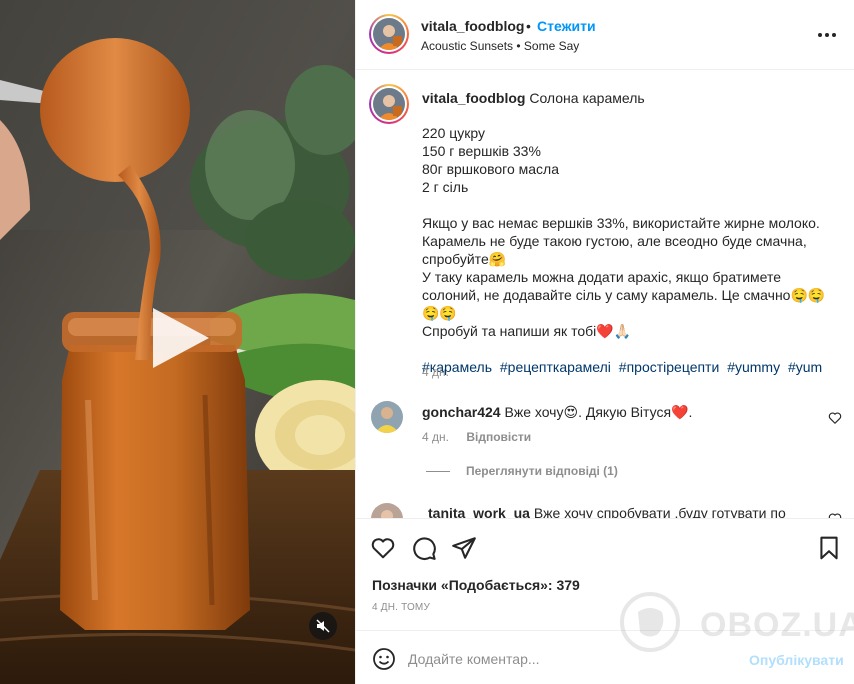 The image size is (854, 684). What do you see at coordinates (424, 548) in the screenshot?
I see `comment-bubble-icon` at bounding box center [424, 548].